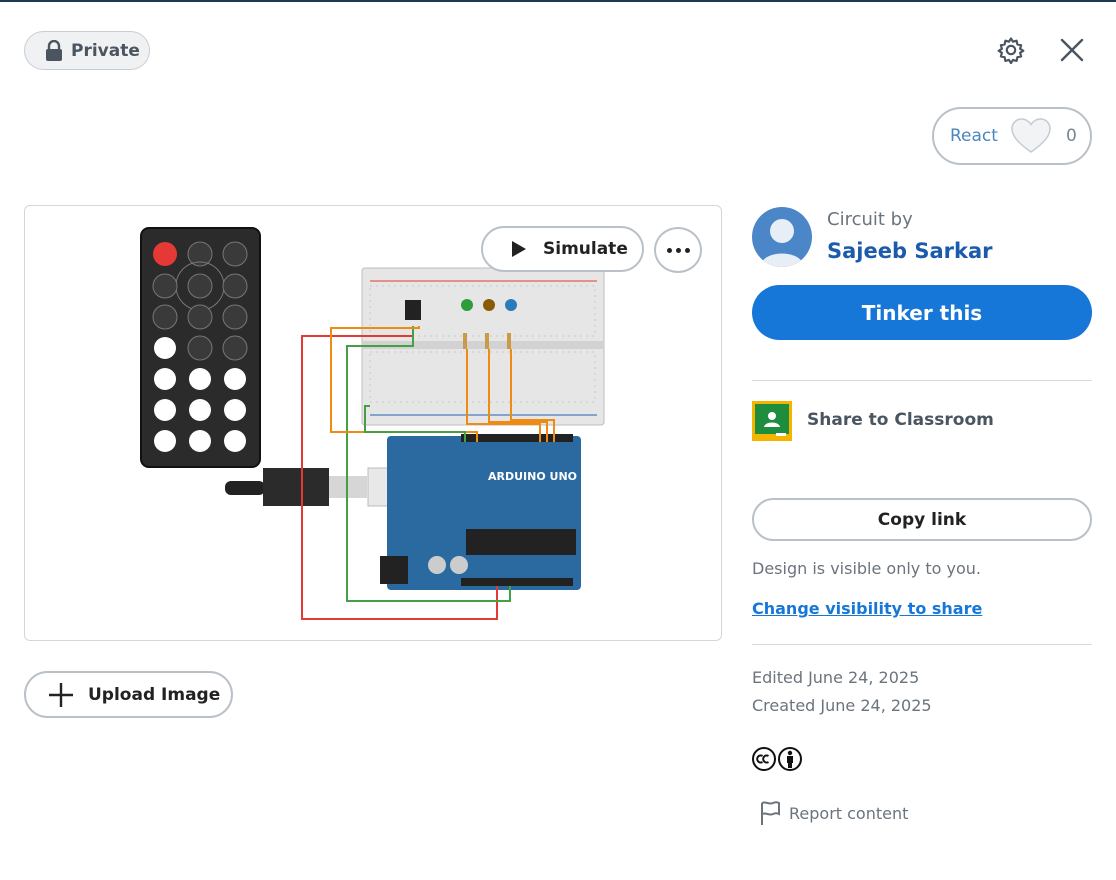 The height and width of the screenshot is (880, 1116). I want to click on circuit-by-label: Circuit by, so click(870, 219).